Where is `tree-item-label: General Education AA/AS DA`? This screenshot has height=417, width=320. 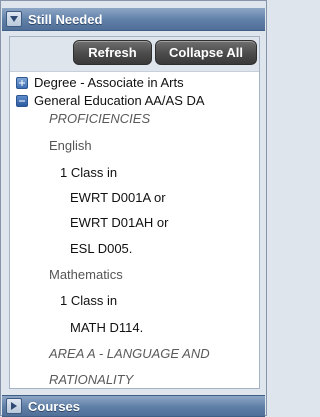
tree-item-label: General Education AA/AS DA is located at coordinates (119, 100).